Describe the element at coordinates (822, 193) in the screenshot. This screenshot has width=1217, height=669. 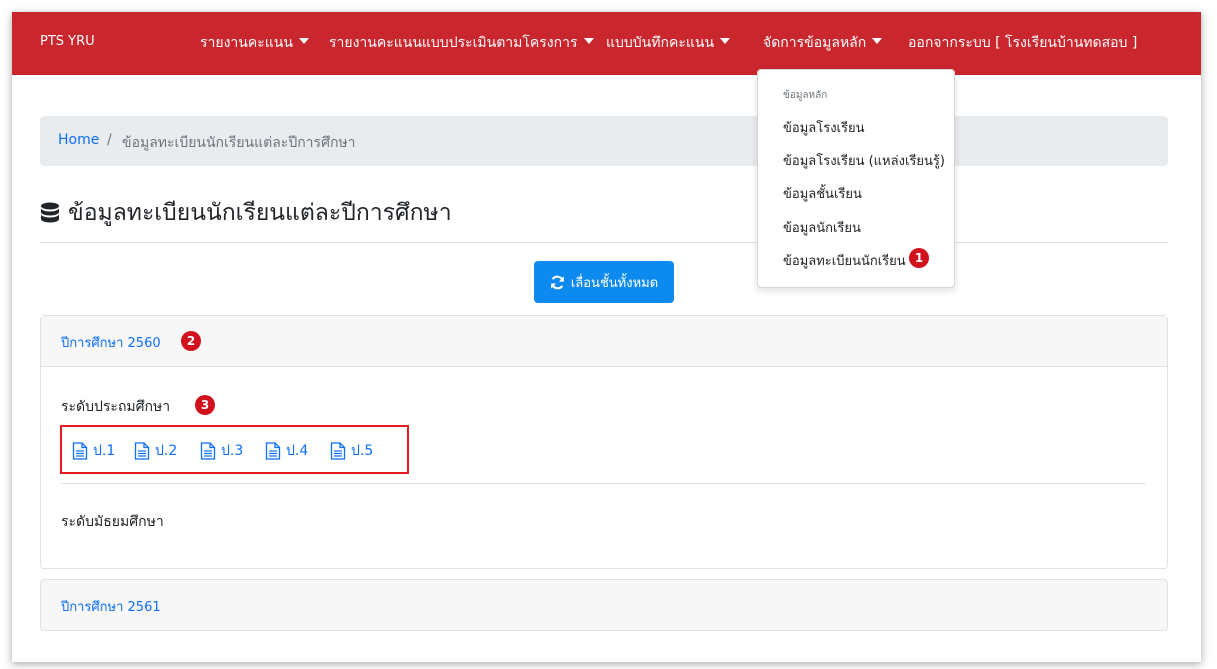
I see `dropdown-item-classroom: ข้อมูลชั้นเรียน` at that location.